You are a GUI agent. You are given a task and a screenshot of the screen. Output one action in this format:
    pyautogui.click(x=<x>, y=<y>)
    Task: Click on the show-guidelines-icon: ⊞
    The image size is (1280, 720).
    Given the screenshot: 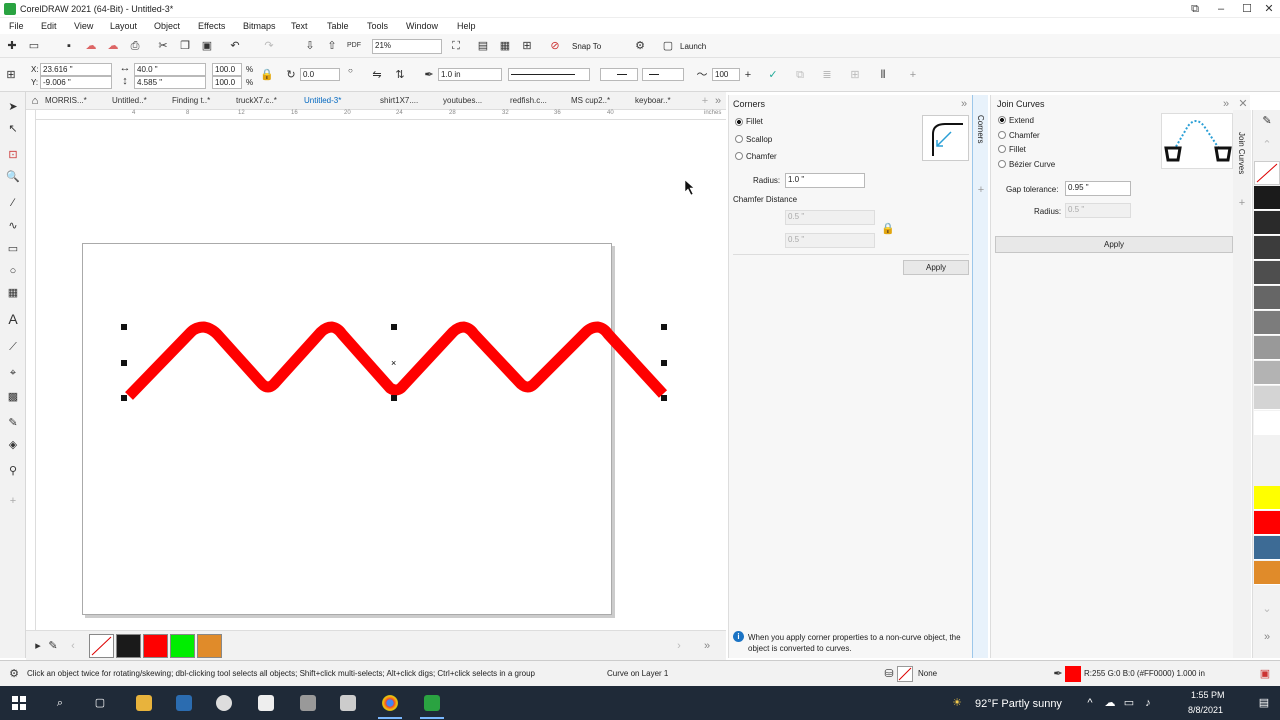 What is the action you would take?
    pyautogui.click(x=527, y=46)
    